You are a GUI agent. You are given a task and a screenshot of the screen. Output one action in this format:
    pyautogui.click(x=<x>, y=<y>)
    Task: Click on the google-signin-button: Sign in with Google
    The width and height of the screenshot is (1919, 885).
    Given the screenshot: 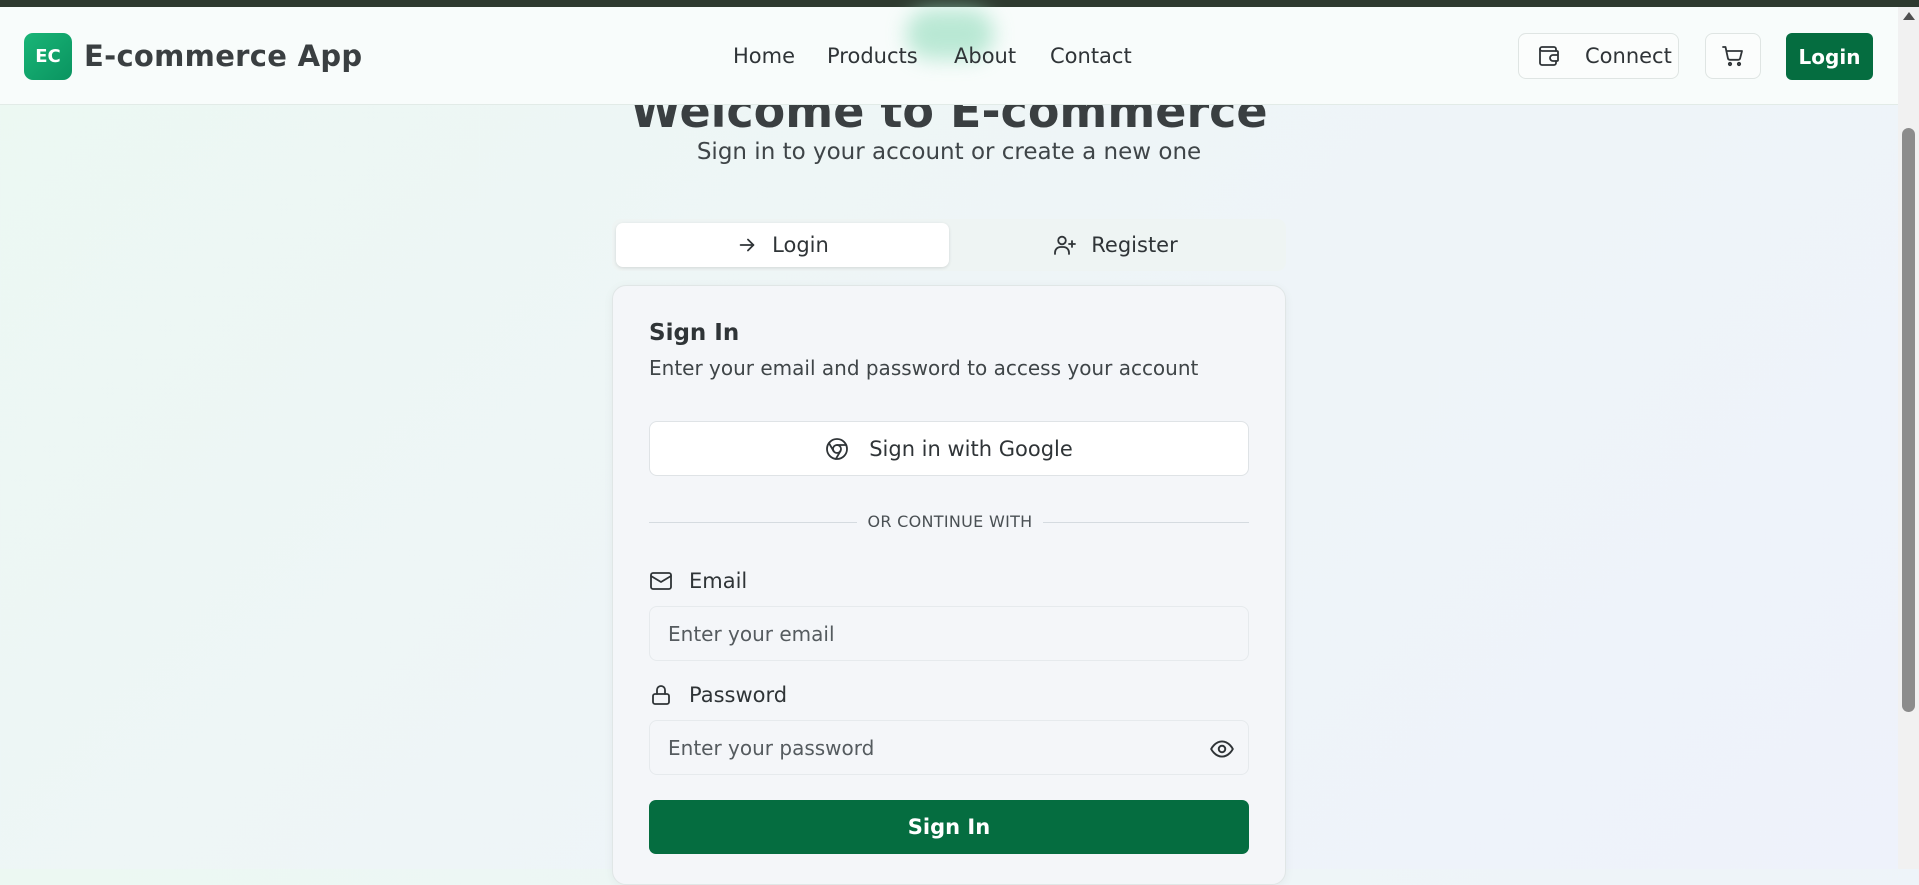 What is the action you would take?
    pyautogui.click(x=949, y=448)
    